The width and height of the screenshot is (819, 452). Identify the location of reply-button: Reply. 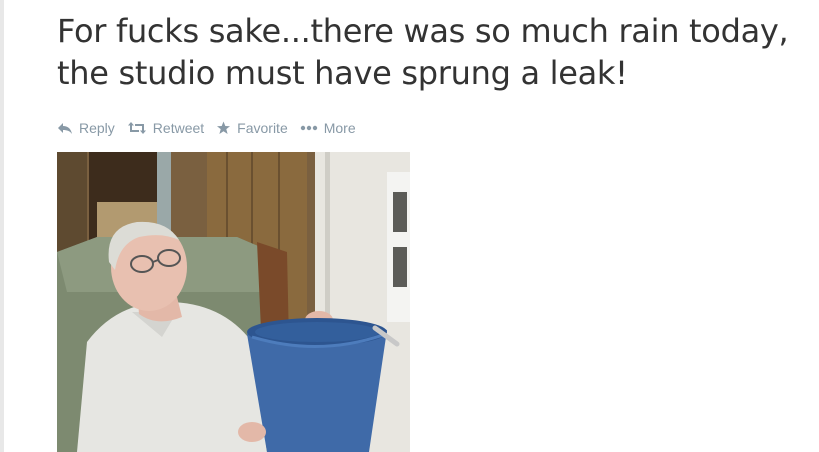
(86, 128).